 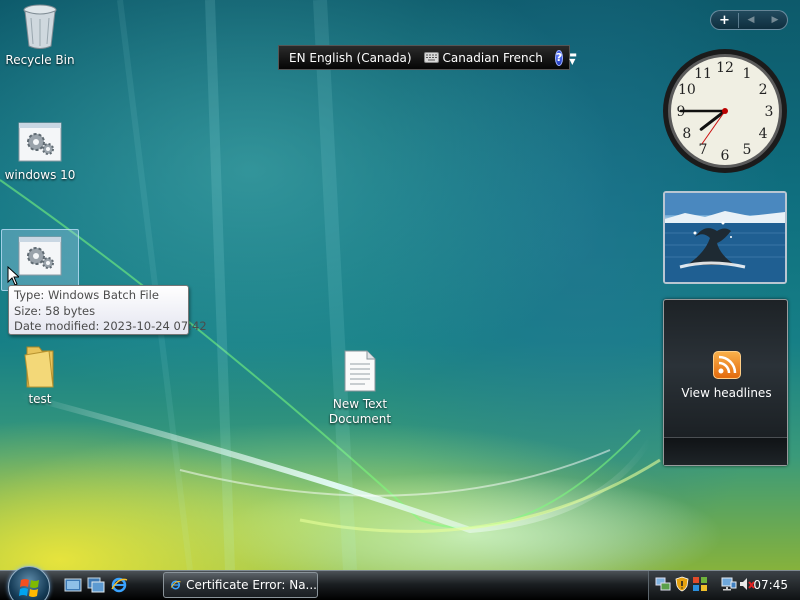 I want to click on keyboard-layout-label: Canadian French, so click(x=492, y=57).